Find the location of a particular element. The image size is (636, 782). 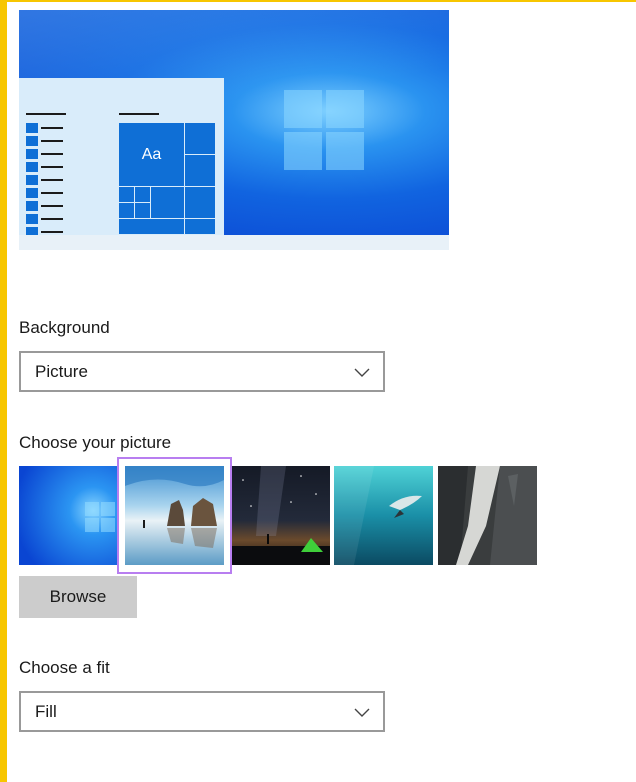

background-label: Background is located at coordinates (64, 327).